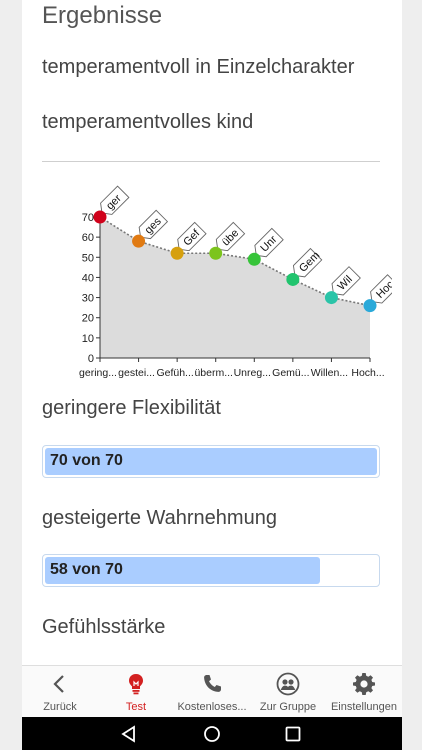  Describe the element at coordinates (136, 684) in the screenshot. I see `lightbulb-icon` at that location.